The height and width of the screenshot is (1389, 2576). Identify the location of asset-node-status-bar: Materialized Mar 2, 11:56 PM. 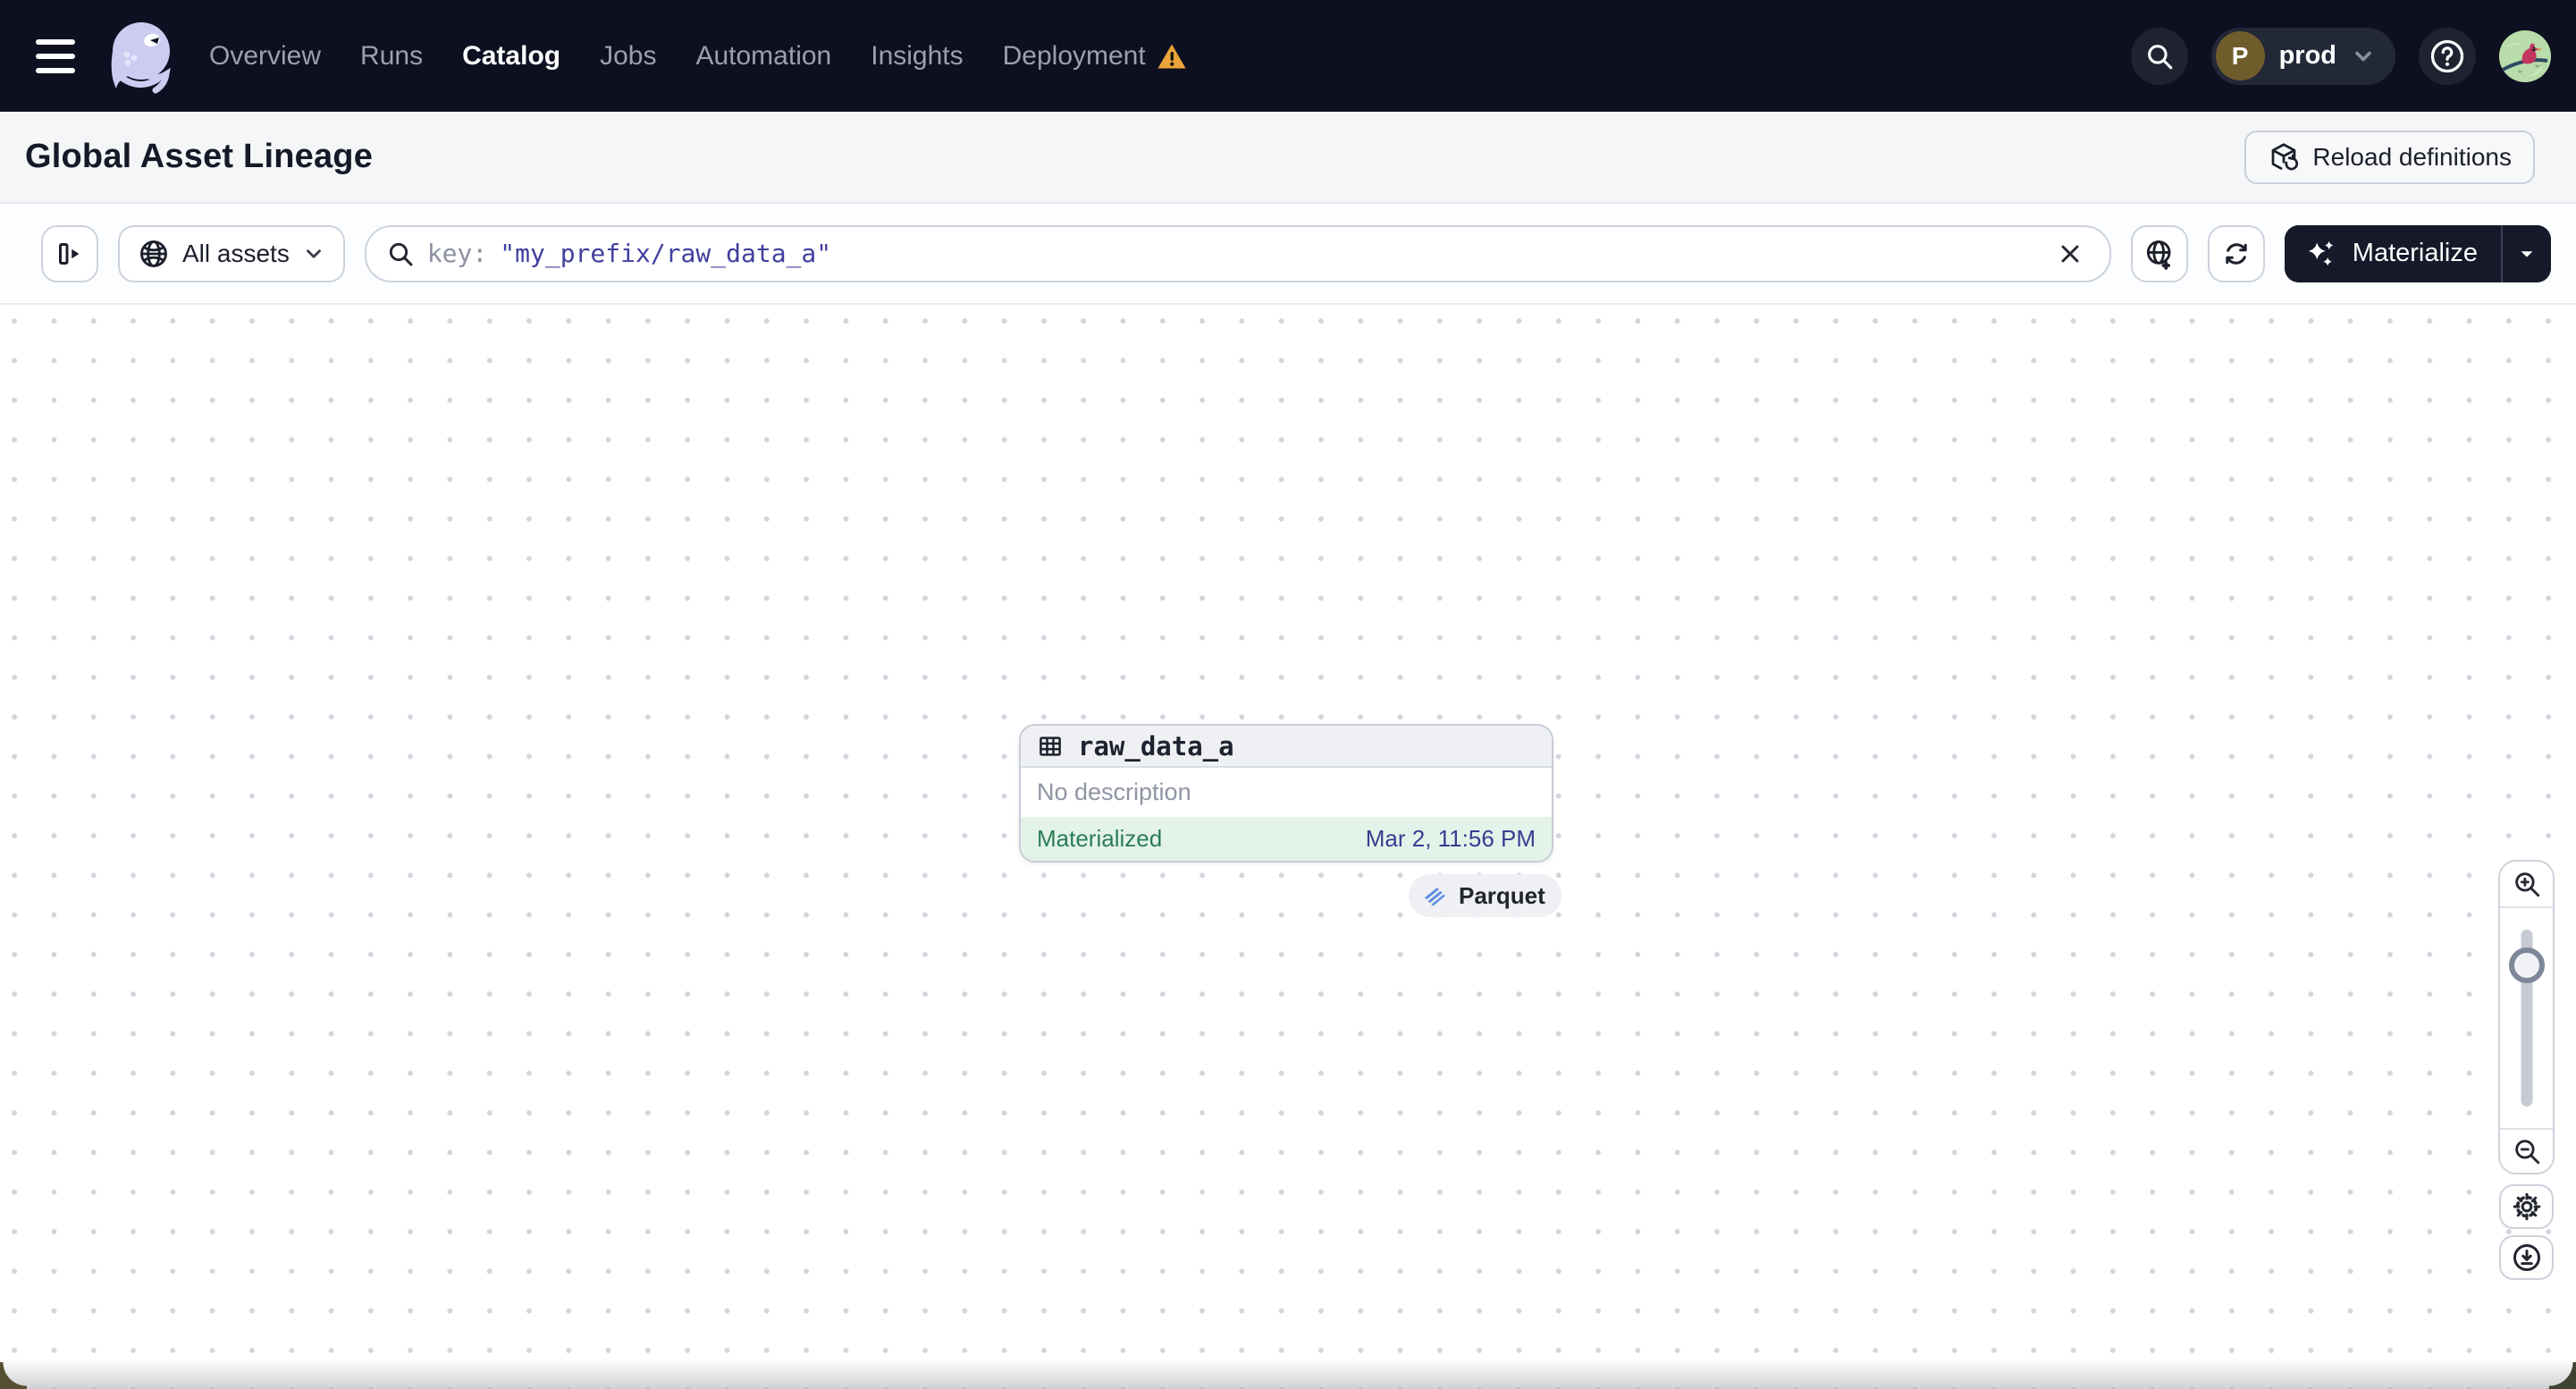
(1287, 839).